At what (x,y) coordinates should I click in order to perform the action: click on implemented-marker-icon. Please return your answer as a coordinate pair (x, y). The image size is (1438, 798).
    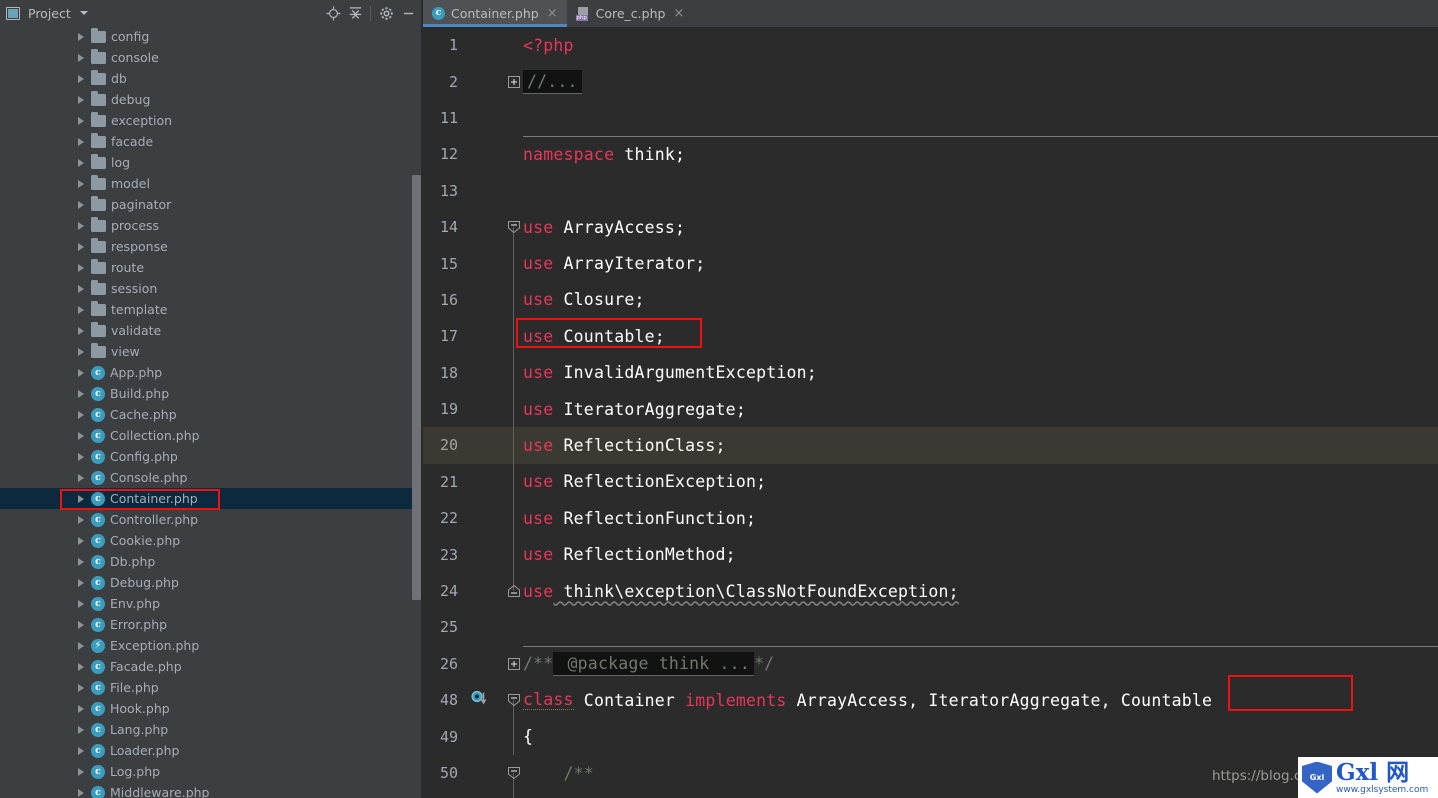
    Looking at the image, I should click on (480, 700).